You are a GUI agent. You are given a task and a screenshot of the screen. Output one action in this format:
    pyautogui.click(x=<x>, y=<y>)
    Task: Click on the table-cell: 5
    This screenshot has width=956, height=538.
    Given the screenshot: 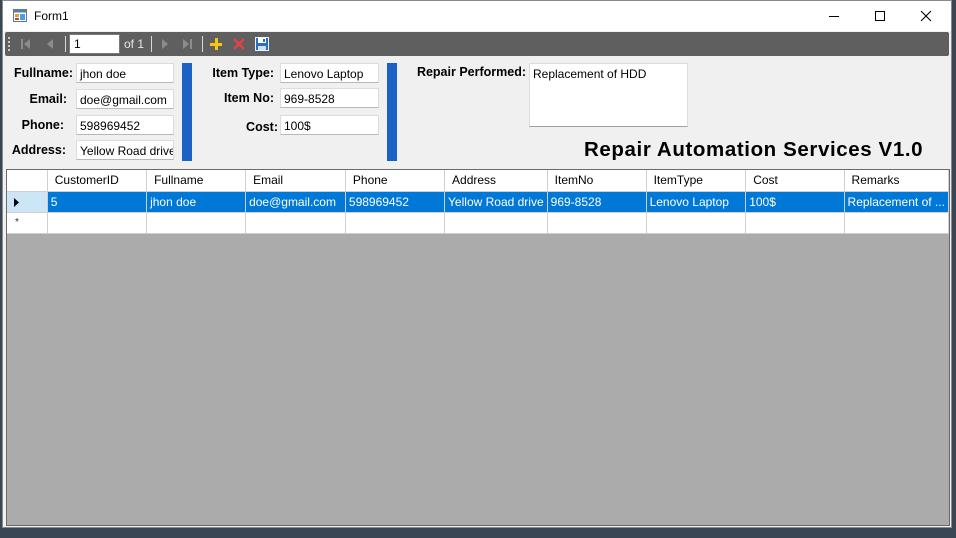 What is the action you would take?
    pyautogui.click(x=97, y=202)
    